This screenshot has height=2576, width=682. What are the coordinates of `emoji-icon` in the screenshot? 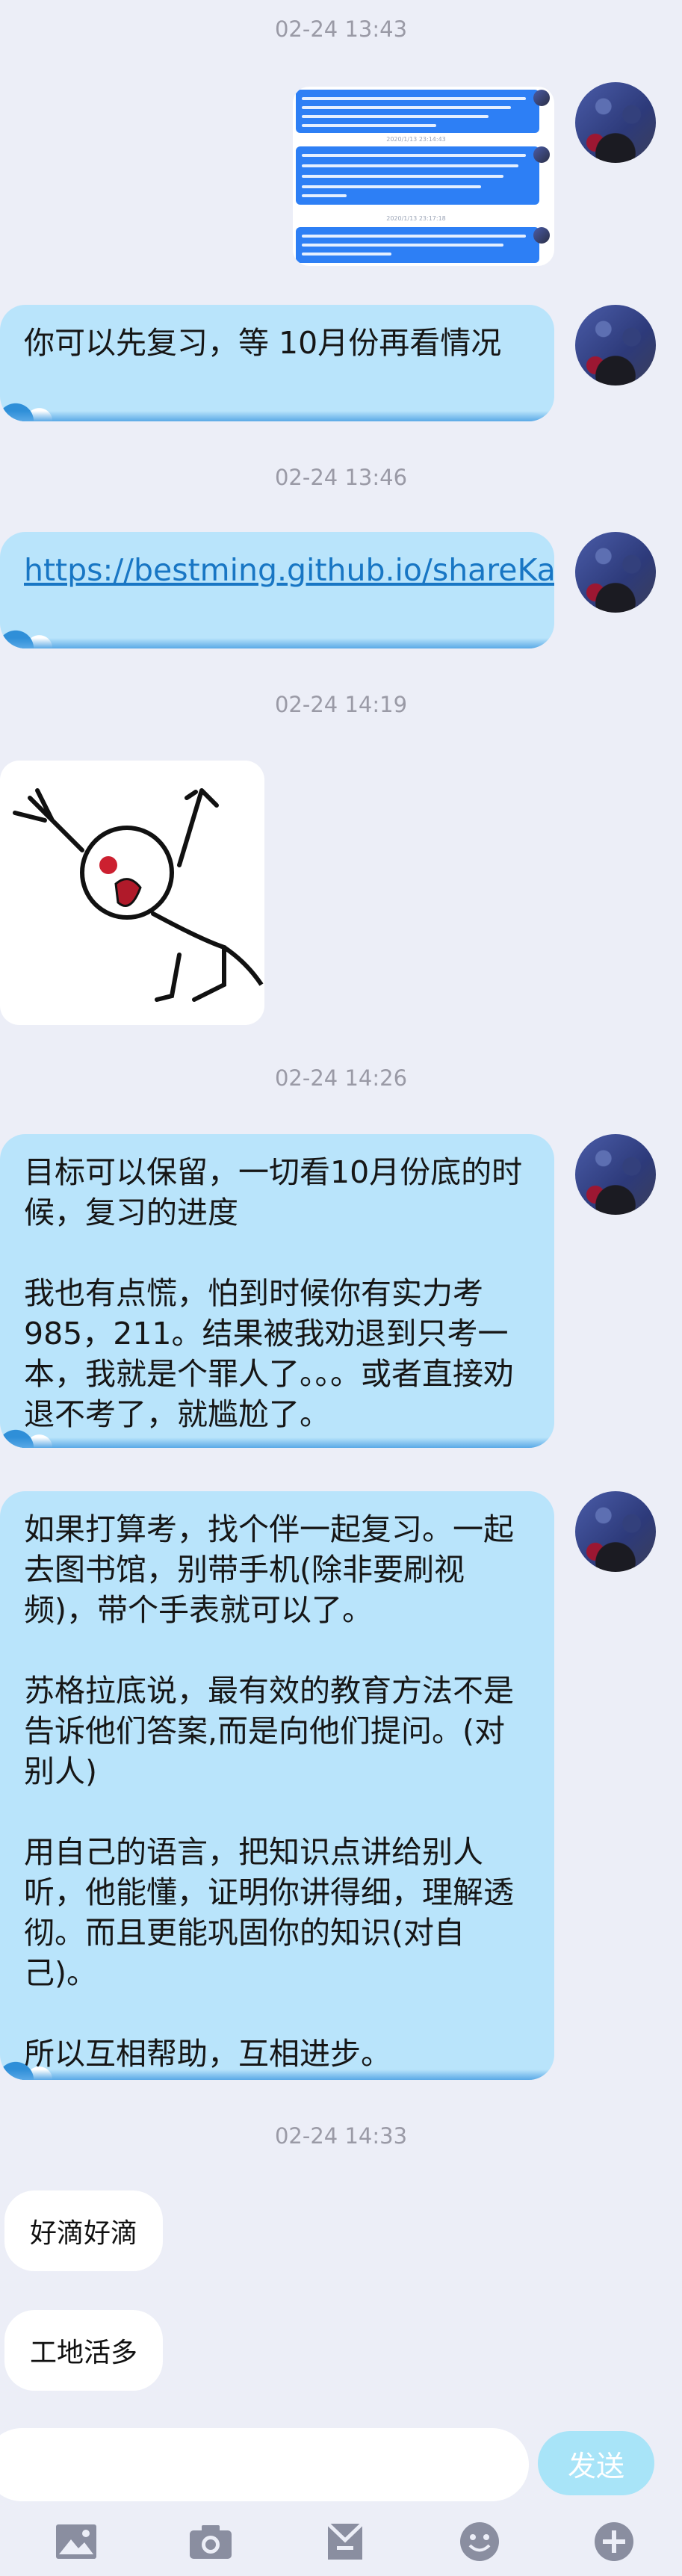 It's located at (479, 2542).